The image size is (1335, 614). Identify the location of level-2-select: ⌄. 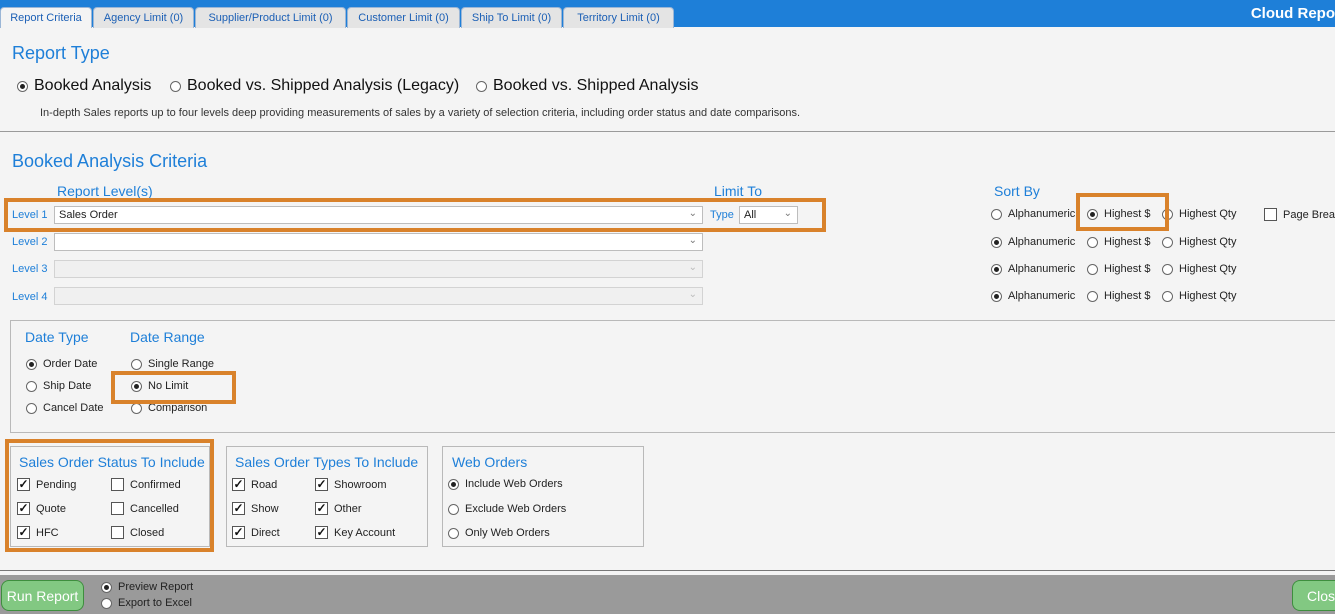
(378, 242).